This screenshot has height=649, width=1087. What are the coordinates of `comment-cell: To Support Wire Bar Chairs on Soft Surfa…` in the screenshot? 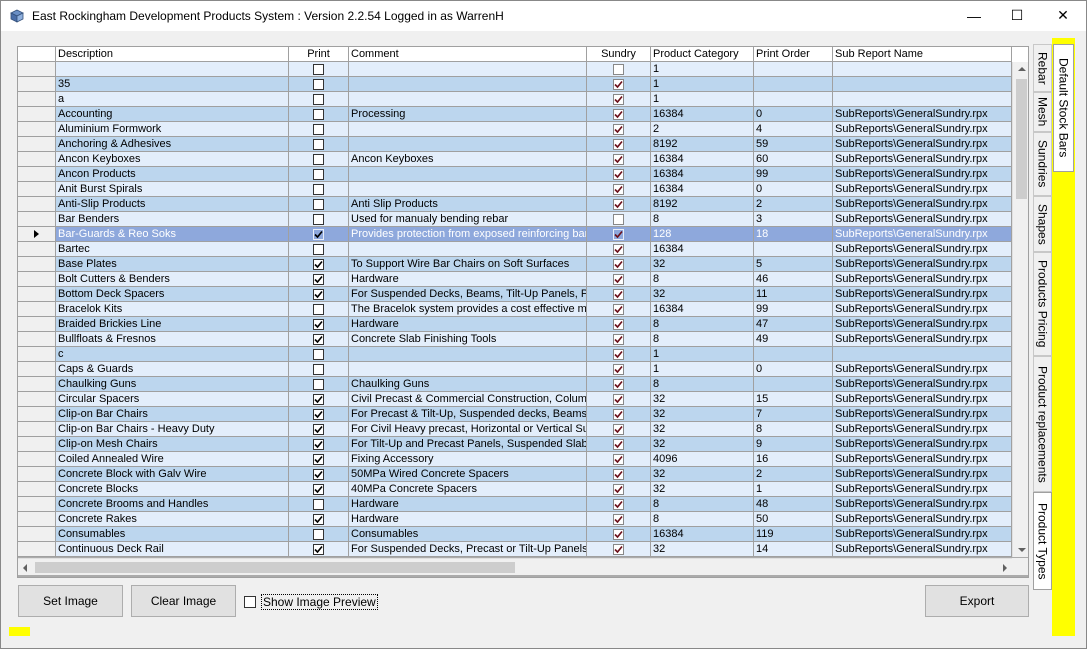 It's located at (468, 264).